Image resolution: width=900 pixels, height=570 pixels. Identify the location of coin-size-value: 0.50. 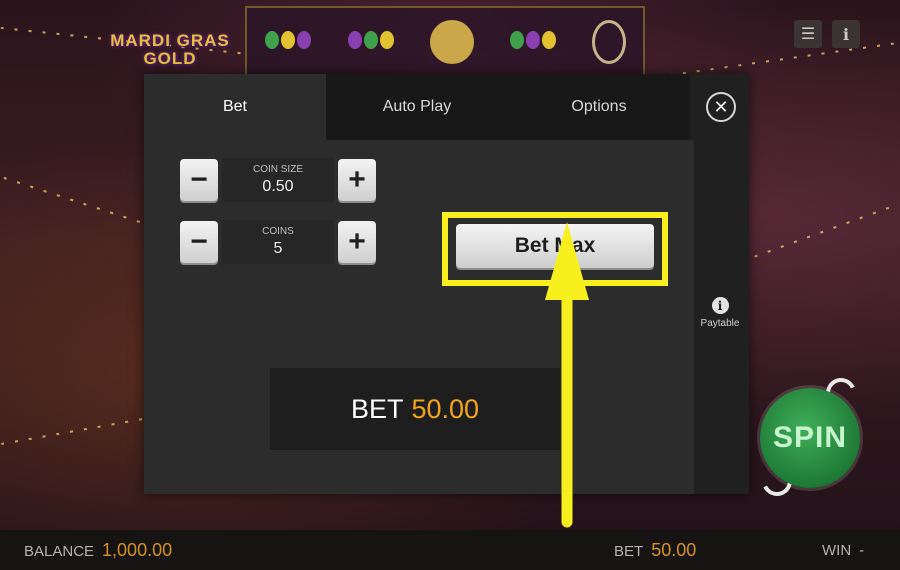
(278, 186).